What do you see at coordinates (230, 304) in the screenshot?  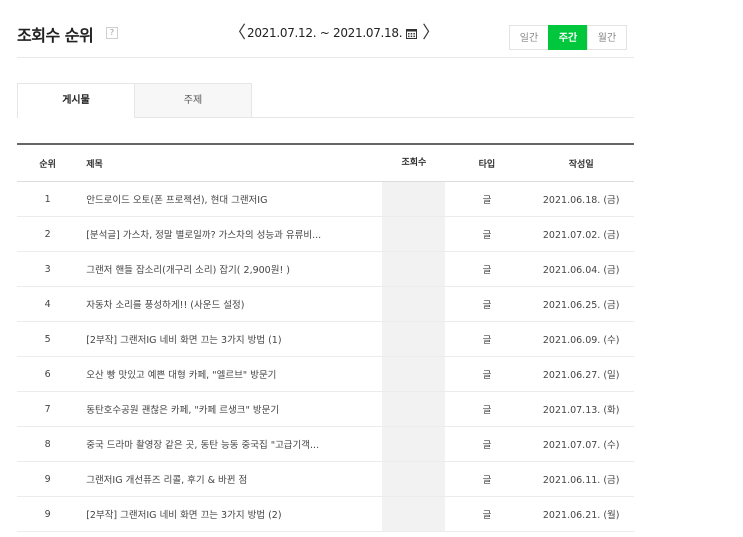 I see `row-title-link: 자동차 소리를 풍성하게!! (사운드 설정)` at bounding box center [230, 304].